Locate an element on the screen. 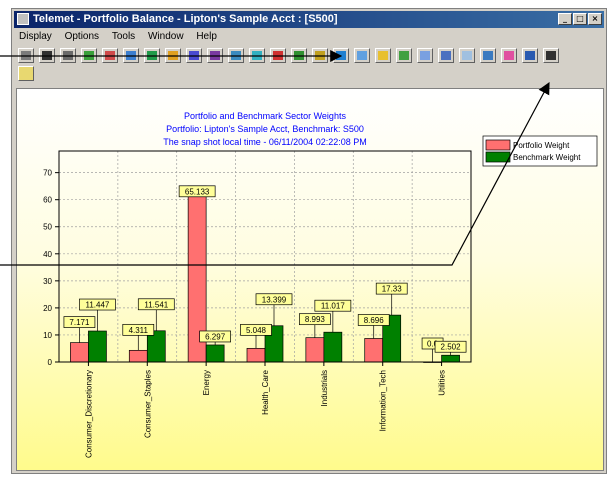 The image size is (616, 483). data-label: 5.048 is located at coordinates (256, 330).